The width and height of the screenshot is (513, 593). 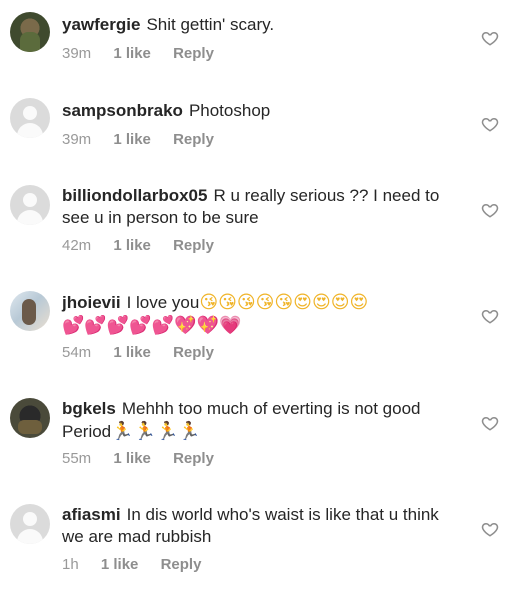 I want to click on comment-username: afiasmi, so click(x=91, y=514).